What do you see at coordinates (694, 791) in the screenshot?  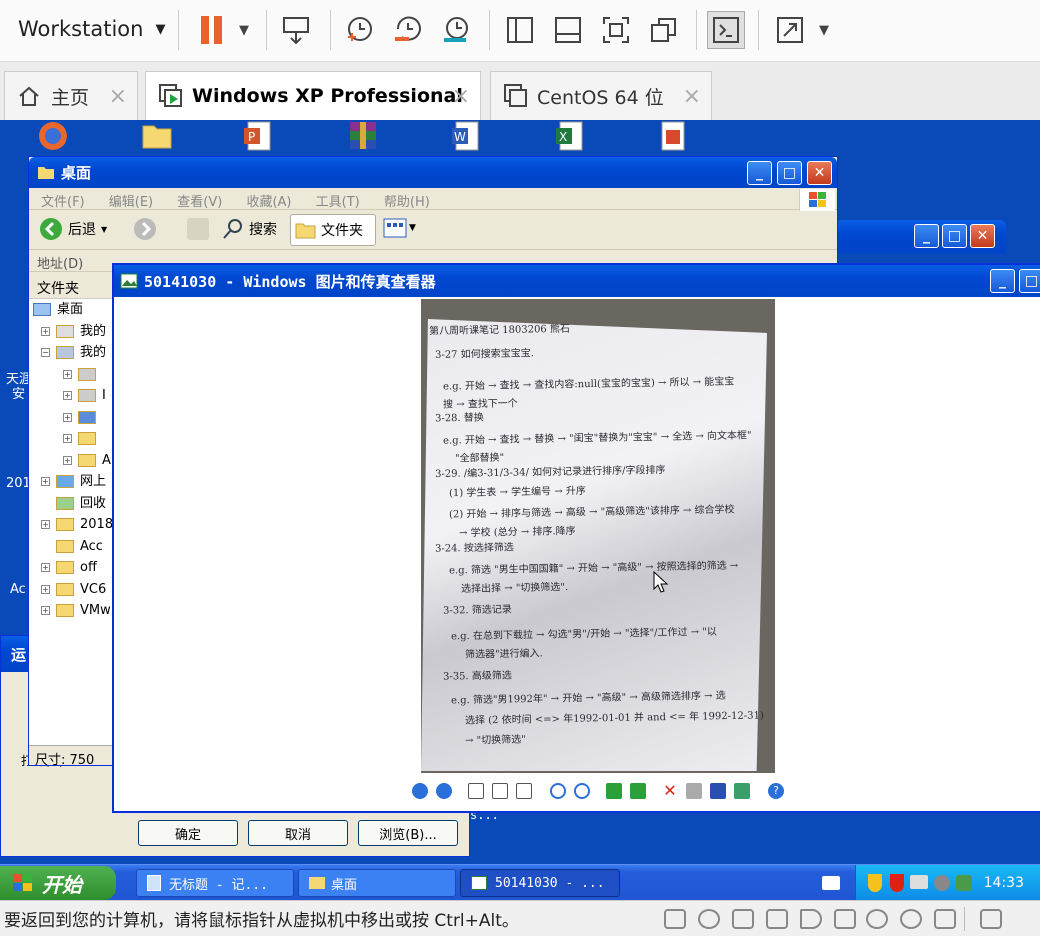 I see `print-icon` at bounding box center [694, 791].